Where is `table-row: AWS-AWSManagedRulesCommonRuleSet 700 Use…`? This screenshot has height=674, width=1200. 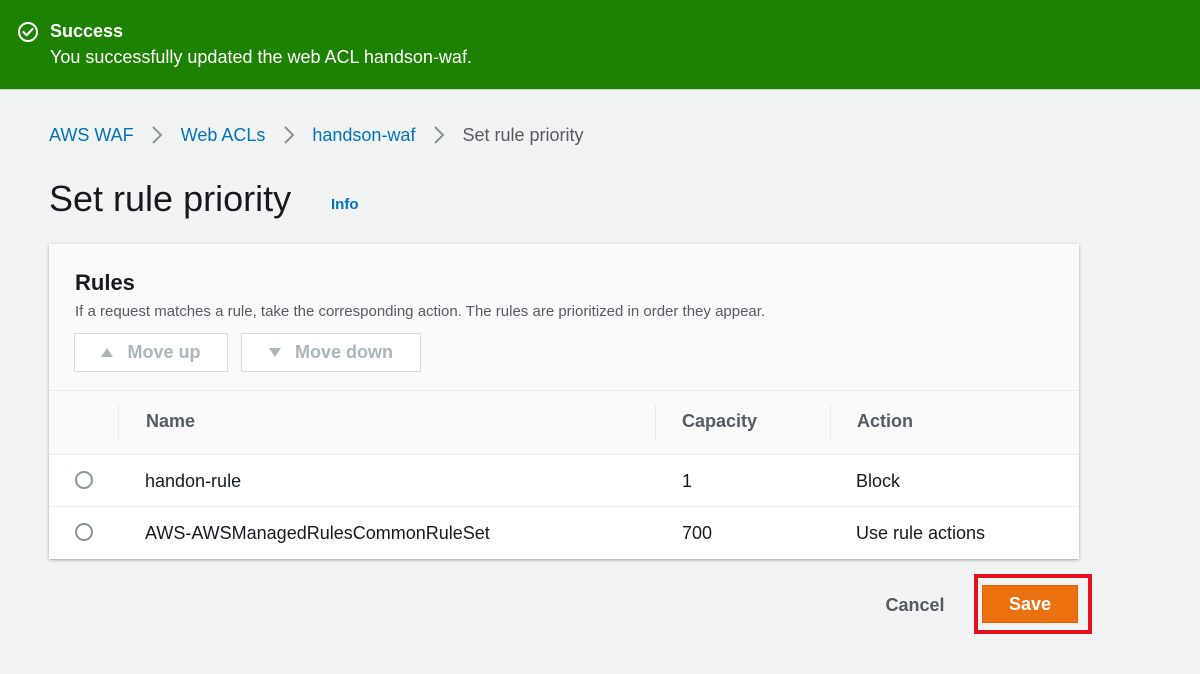
table-row: AWS-AWSManagedRulesCommonRuleSet 700 Use… is located at coordinates (564, 533).